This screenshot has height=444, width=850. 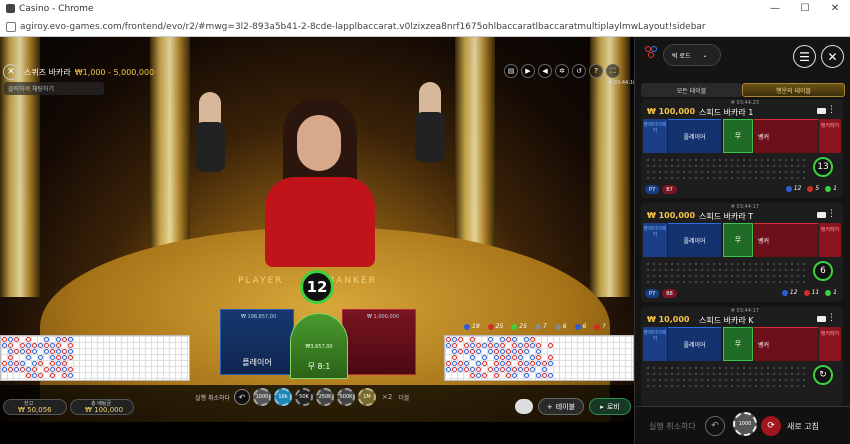 What do you see at coordinates (325, 397) in the screenshot?
I see `chip-250k: 250K` at bounding box center [325, 397].